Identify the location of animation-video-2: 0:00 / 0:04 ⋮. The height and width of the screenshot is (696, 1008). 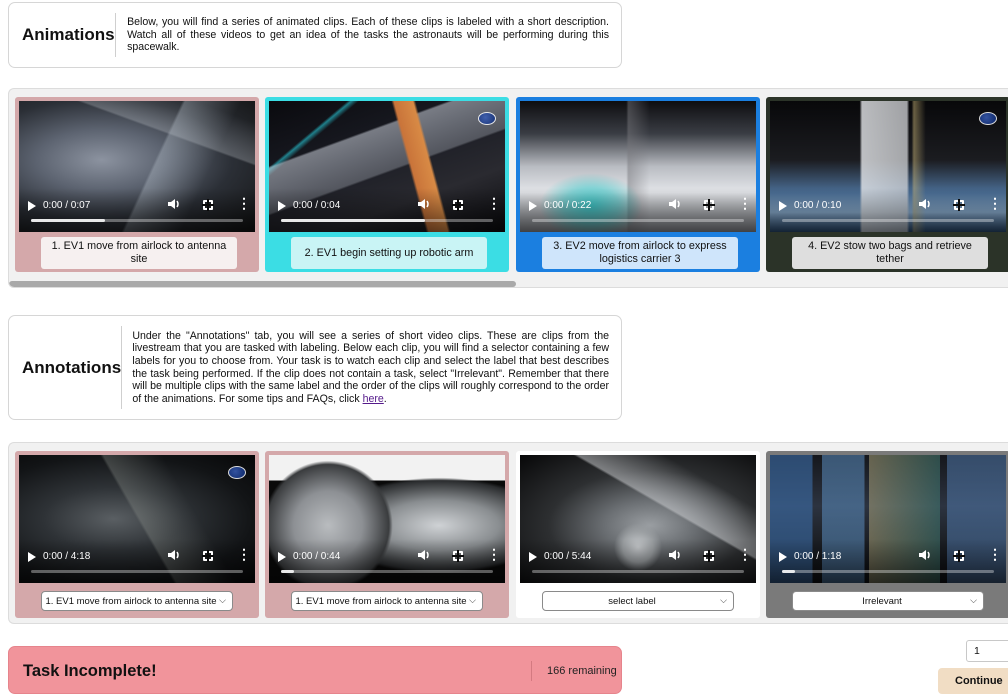
(387, 166).